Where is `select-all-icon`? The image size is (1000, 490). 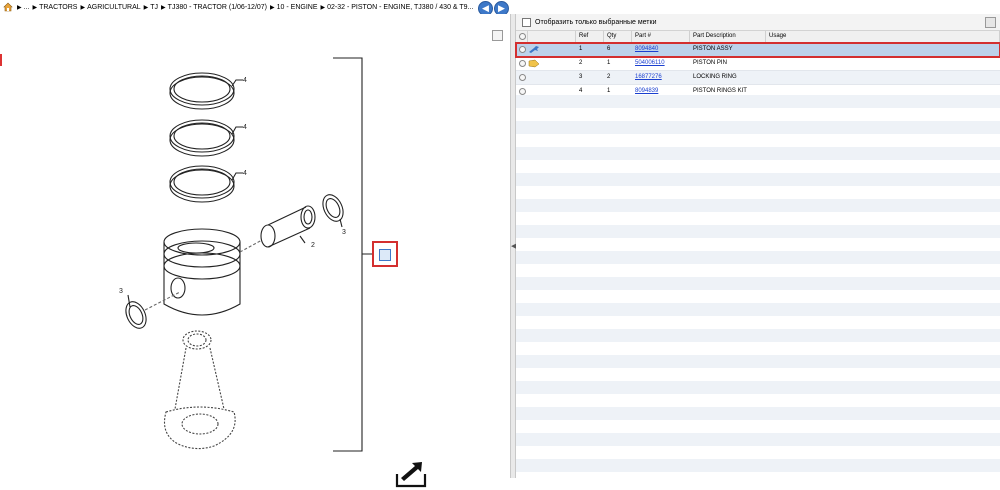 select-all-icon is located at coordinates (522, 36).